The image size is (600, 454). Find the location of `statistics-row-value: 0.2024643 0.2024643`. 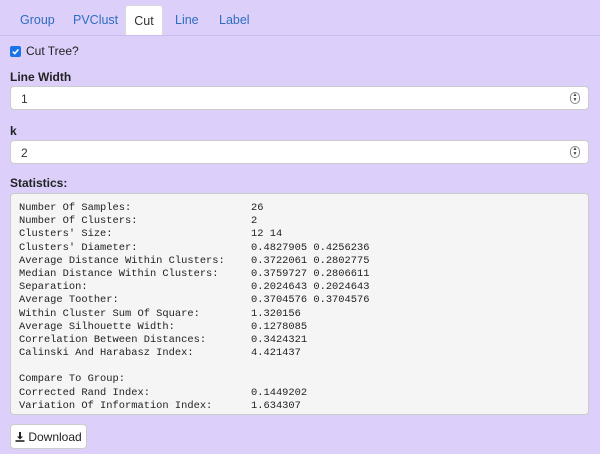

statistics-row-value: 0.2024643 0.2024643 is located at coordinates (310, 287).